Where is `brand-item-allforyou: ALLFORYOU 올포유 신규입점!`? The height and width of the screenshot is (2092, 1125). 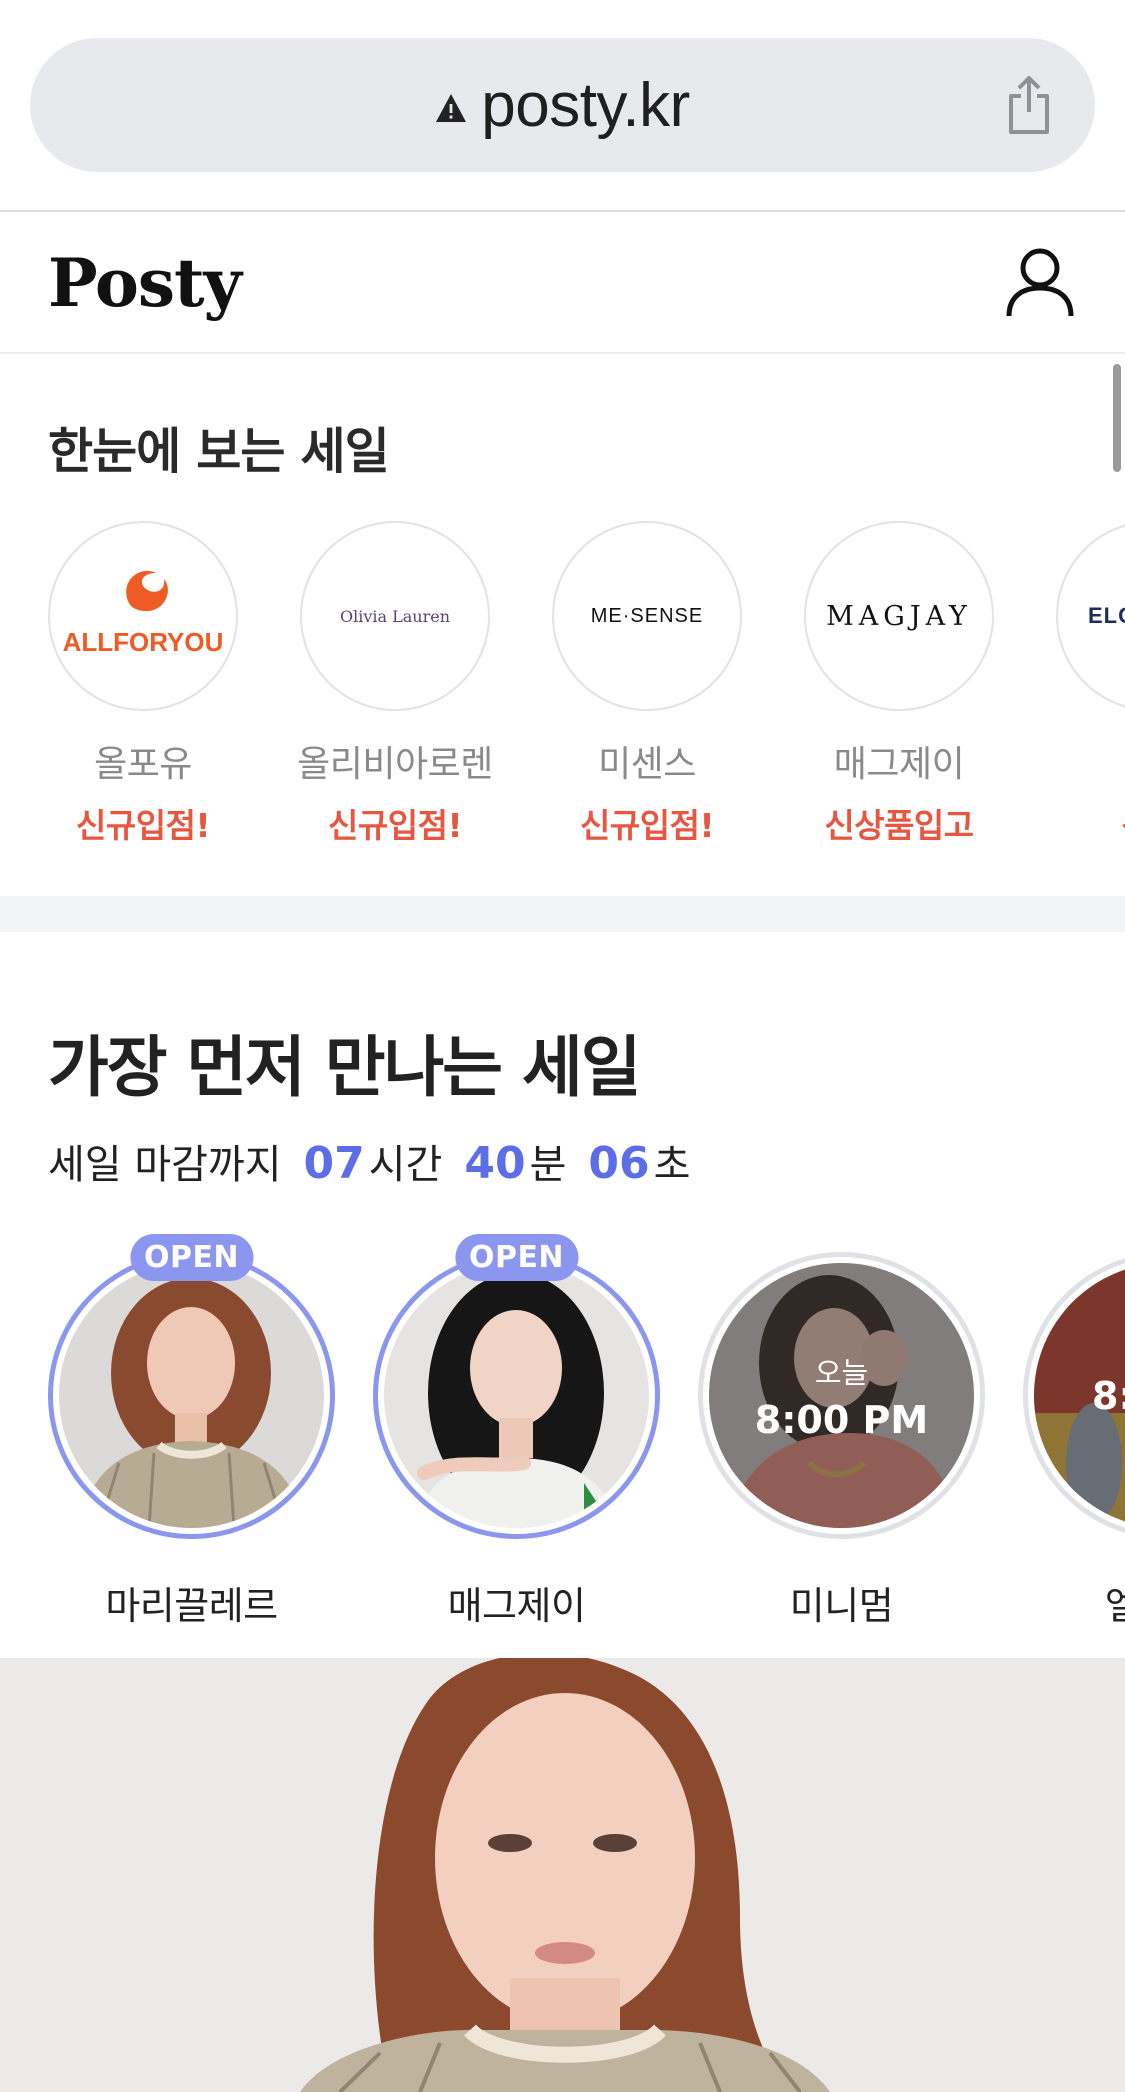
brand-item-allforyou: ALLFORYOU 올포유 신규입점! is located at coordinates (143, 684).